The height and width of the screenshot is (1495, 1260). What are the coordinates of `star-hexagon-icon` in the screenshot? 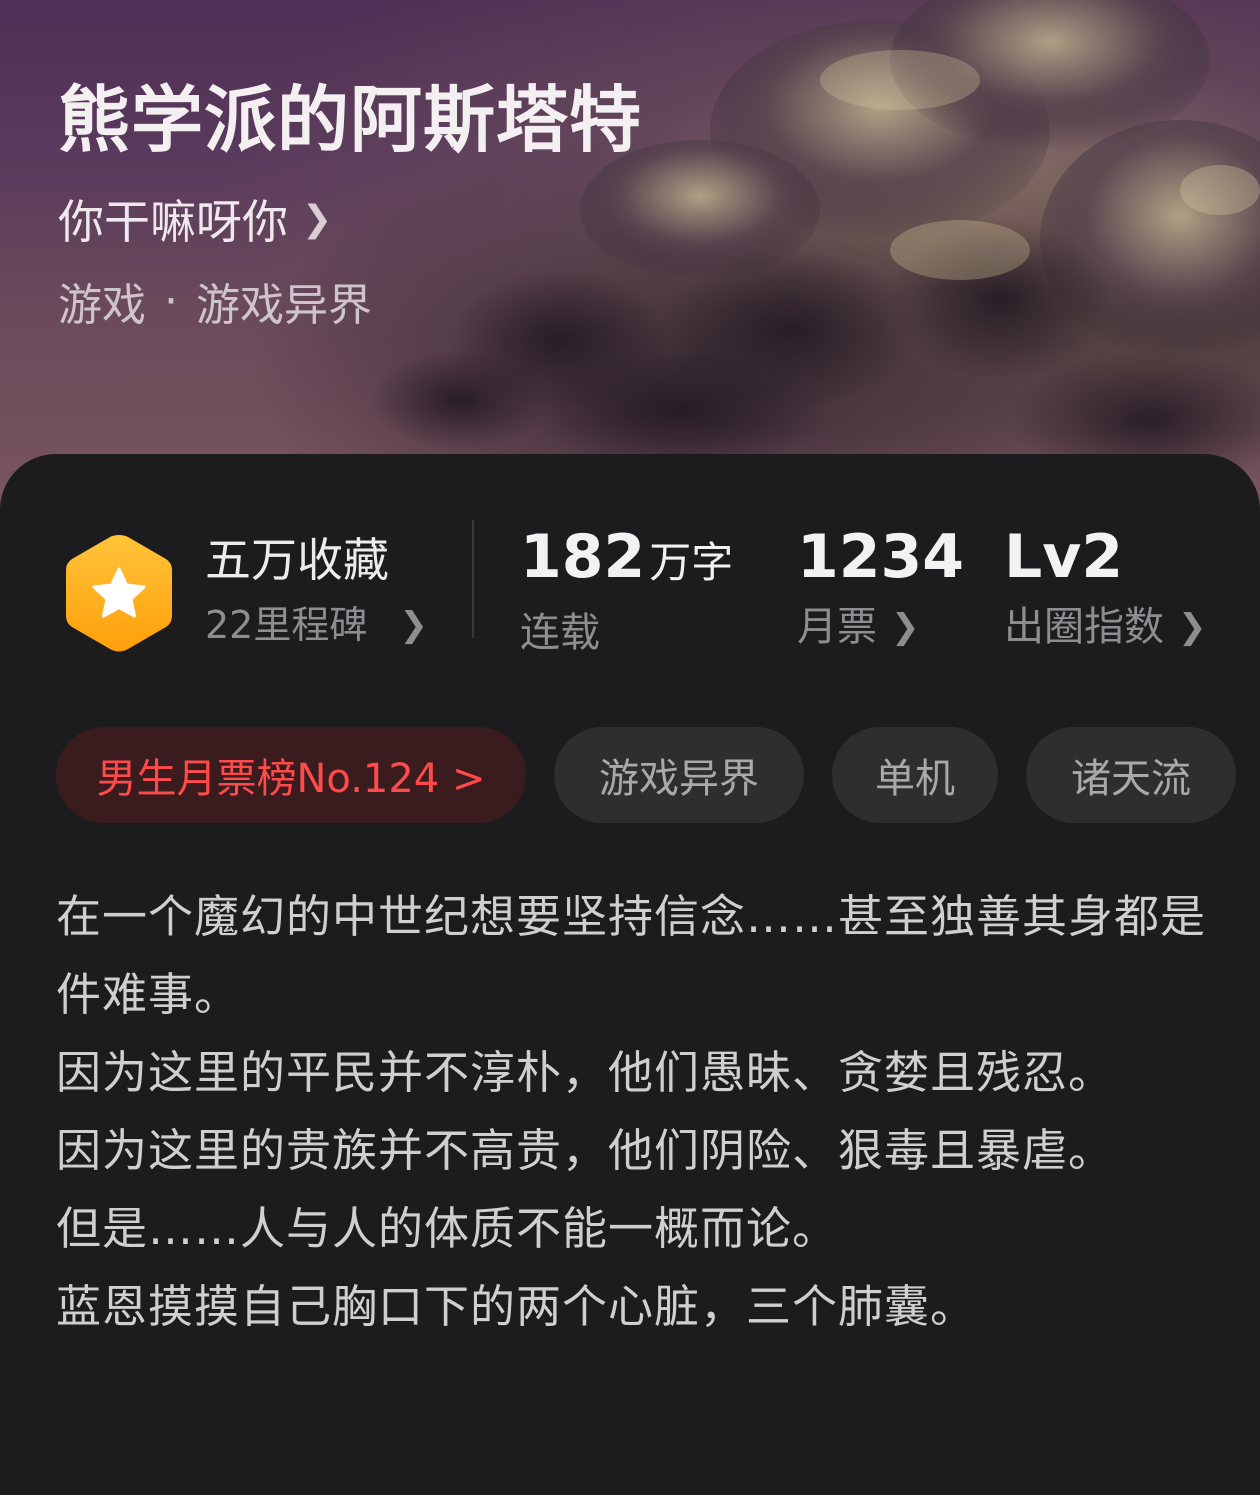 It's located at (119, 593).